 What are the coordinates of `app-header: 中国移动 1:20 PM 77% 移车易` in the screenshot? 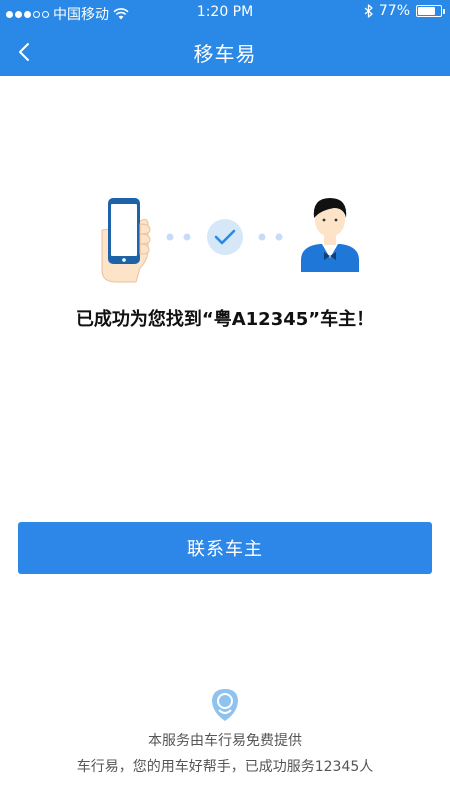 It's located at (225, 38).